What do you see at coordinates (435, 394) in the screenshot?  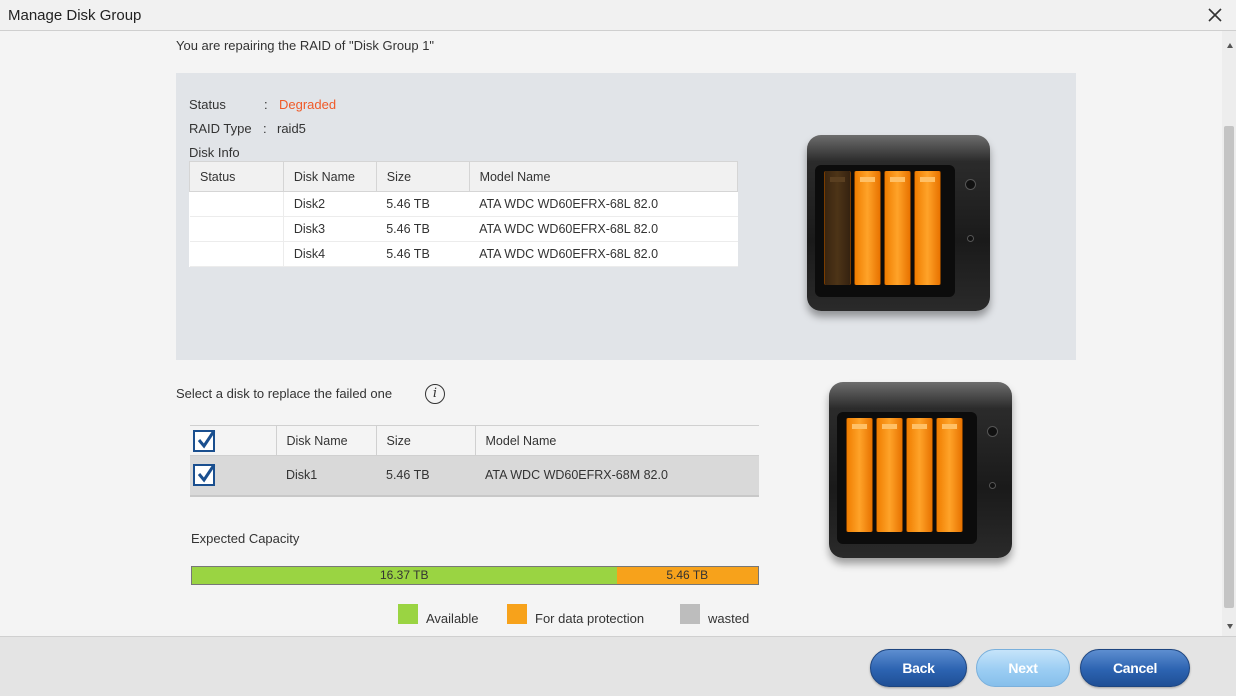 I see `info-icon: i` at bounding box center [435, 394].